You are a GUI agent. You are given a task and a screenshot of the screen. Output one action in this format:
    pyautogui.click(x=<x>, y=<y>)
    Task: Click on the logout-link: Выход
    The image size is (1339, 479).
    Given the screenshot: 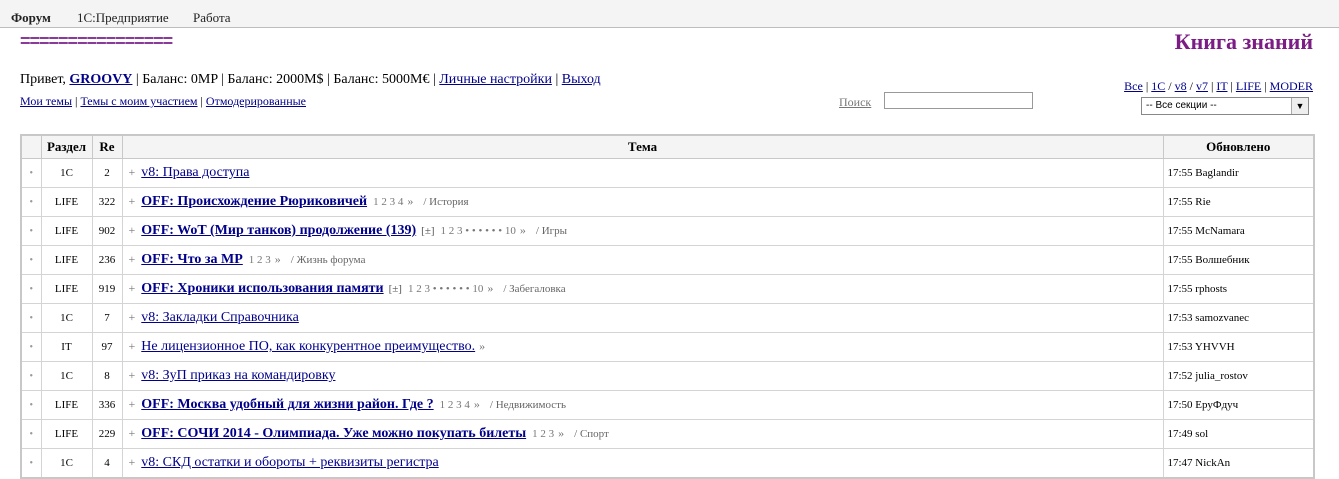 What is the action you would take?
    pyautogui.click(x=581, y=79)
    